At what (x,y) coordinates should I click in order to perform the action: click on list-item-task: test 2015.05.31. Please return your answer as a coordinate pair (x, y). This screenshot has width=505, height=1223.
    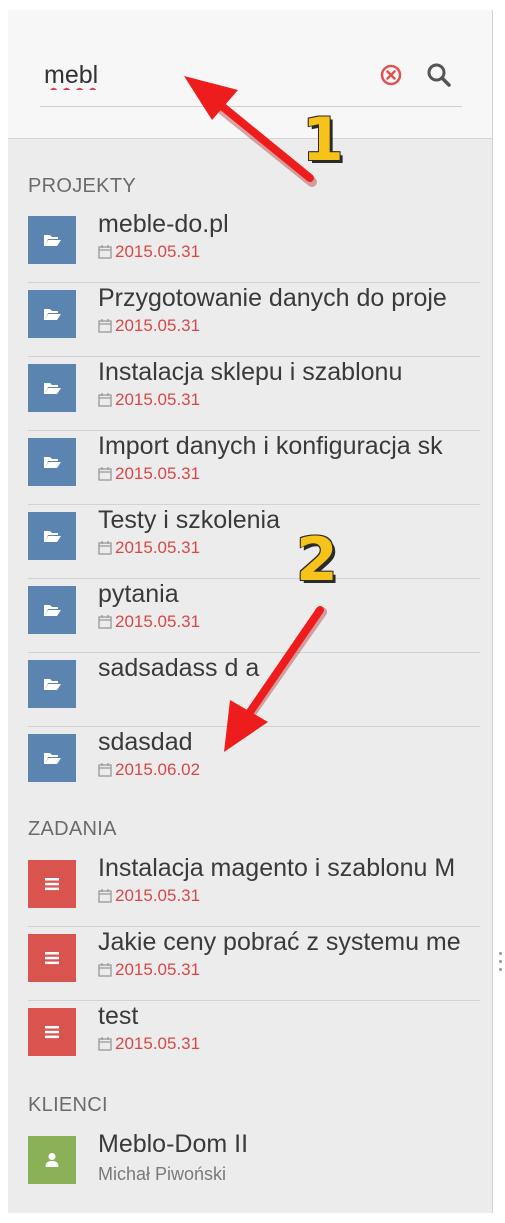
    Looking at the image, I should click on (254, 1037).